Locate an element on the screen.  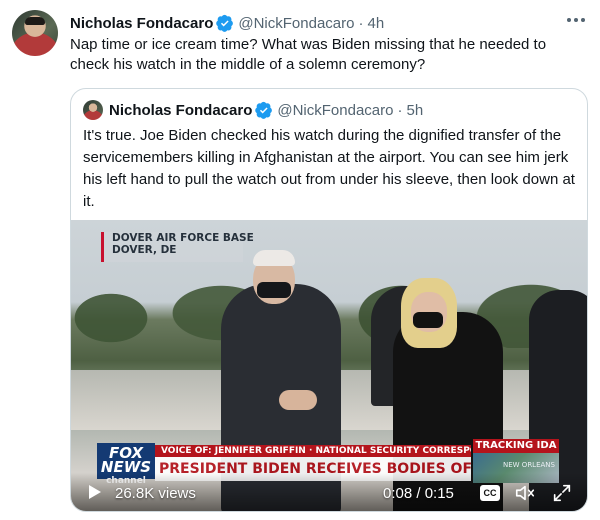
closed-captions-icon: CC is located at coordinates (490, 493).